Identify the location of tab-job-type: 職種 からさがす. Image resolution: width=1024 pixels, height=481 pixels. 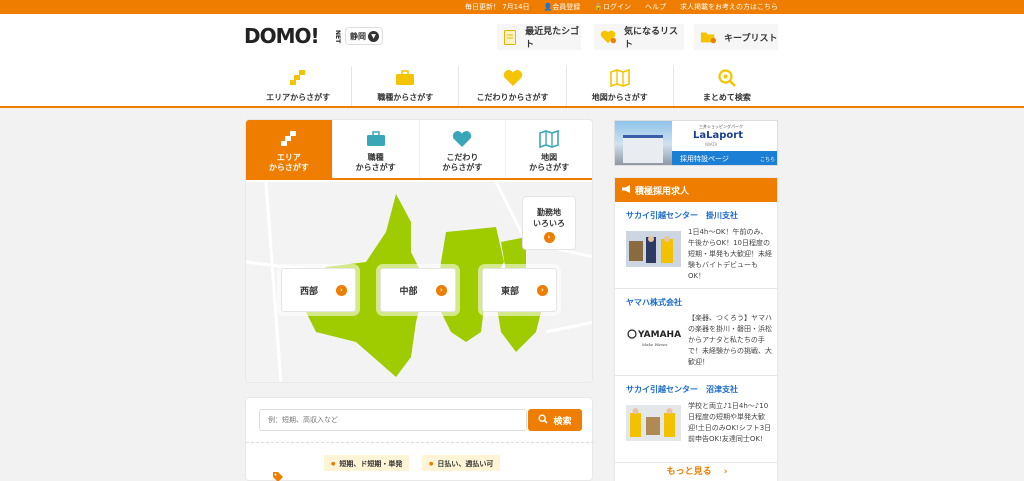
(376, 149).